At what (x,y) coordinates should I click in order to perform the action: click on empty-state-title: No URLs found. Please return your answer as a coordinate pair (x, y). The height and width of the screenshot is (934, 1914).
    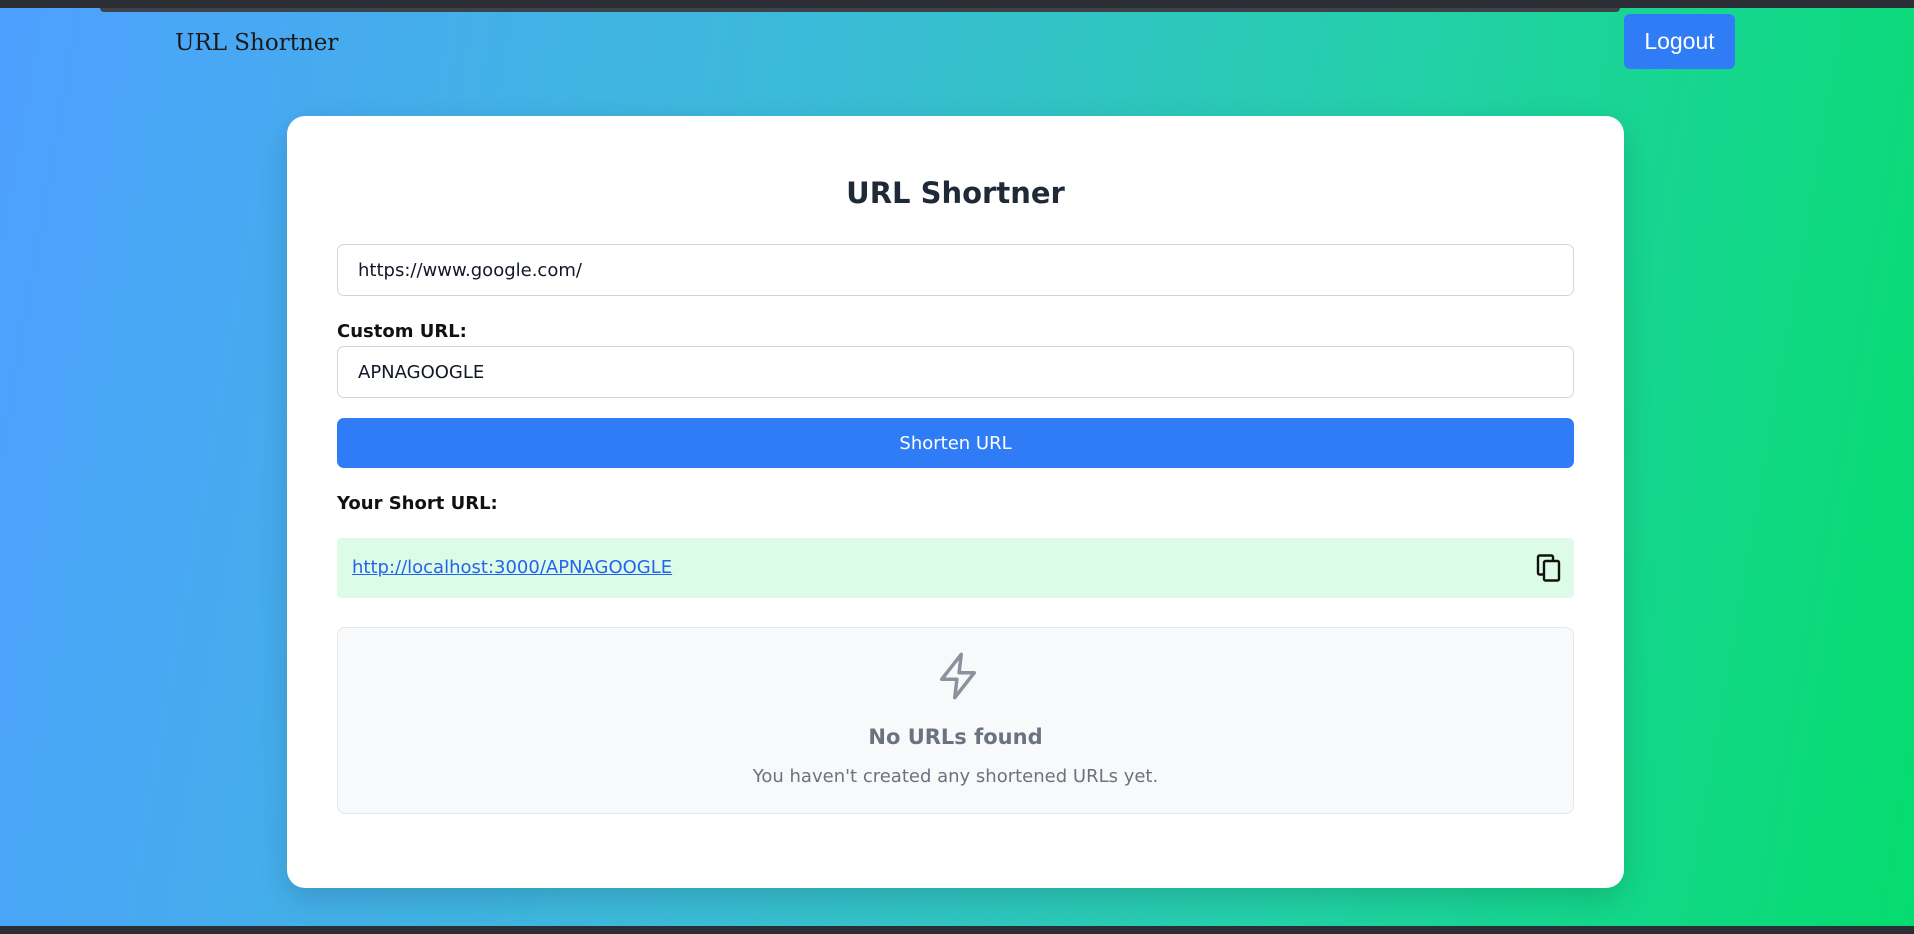
    Looking at the image, I should click on (955, 737).